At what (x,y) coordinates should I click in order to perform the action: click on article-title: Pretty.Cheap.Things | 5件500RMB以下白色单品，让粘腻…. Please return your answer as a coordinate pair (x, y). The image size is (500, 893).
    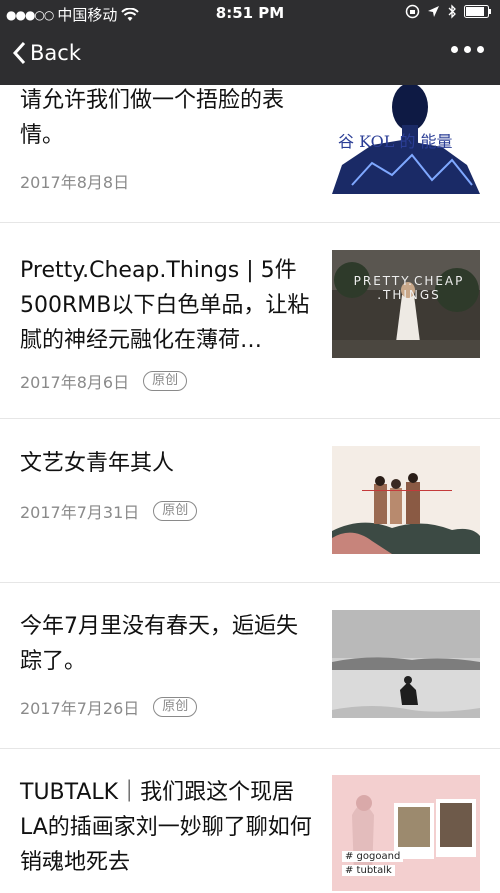
    Looking at the image, I should click on (165, 305).